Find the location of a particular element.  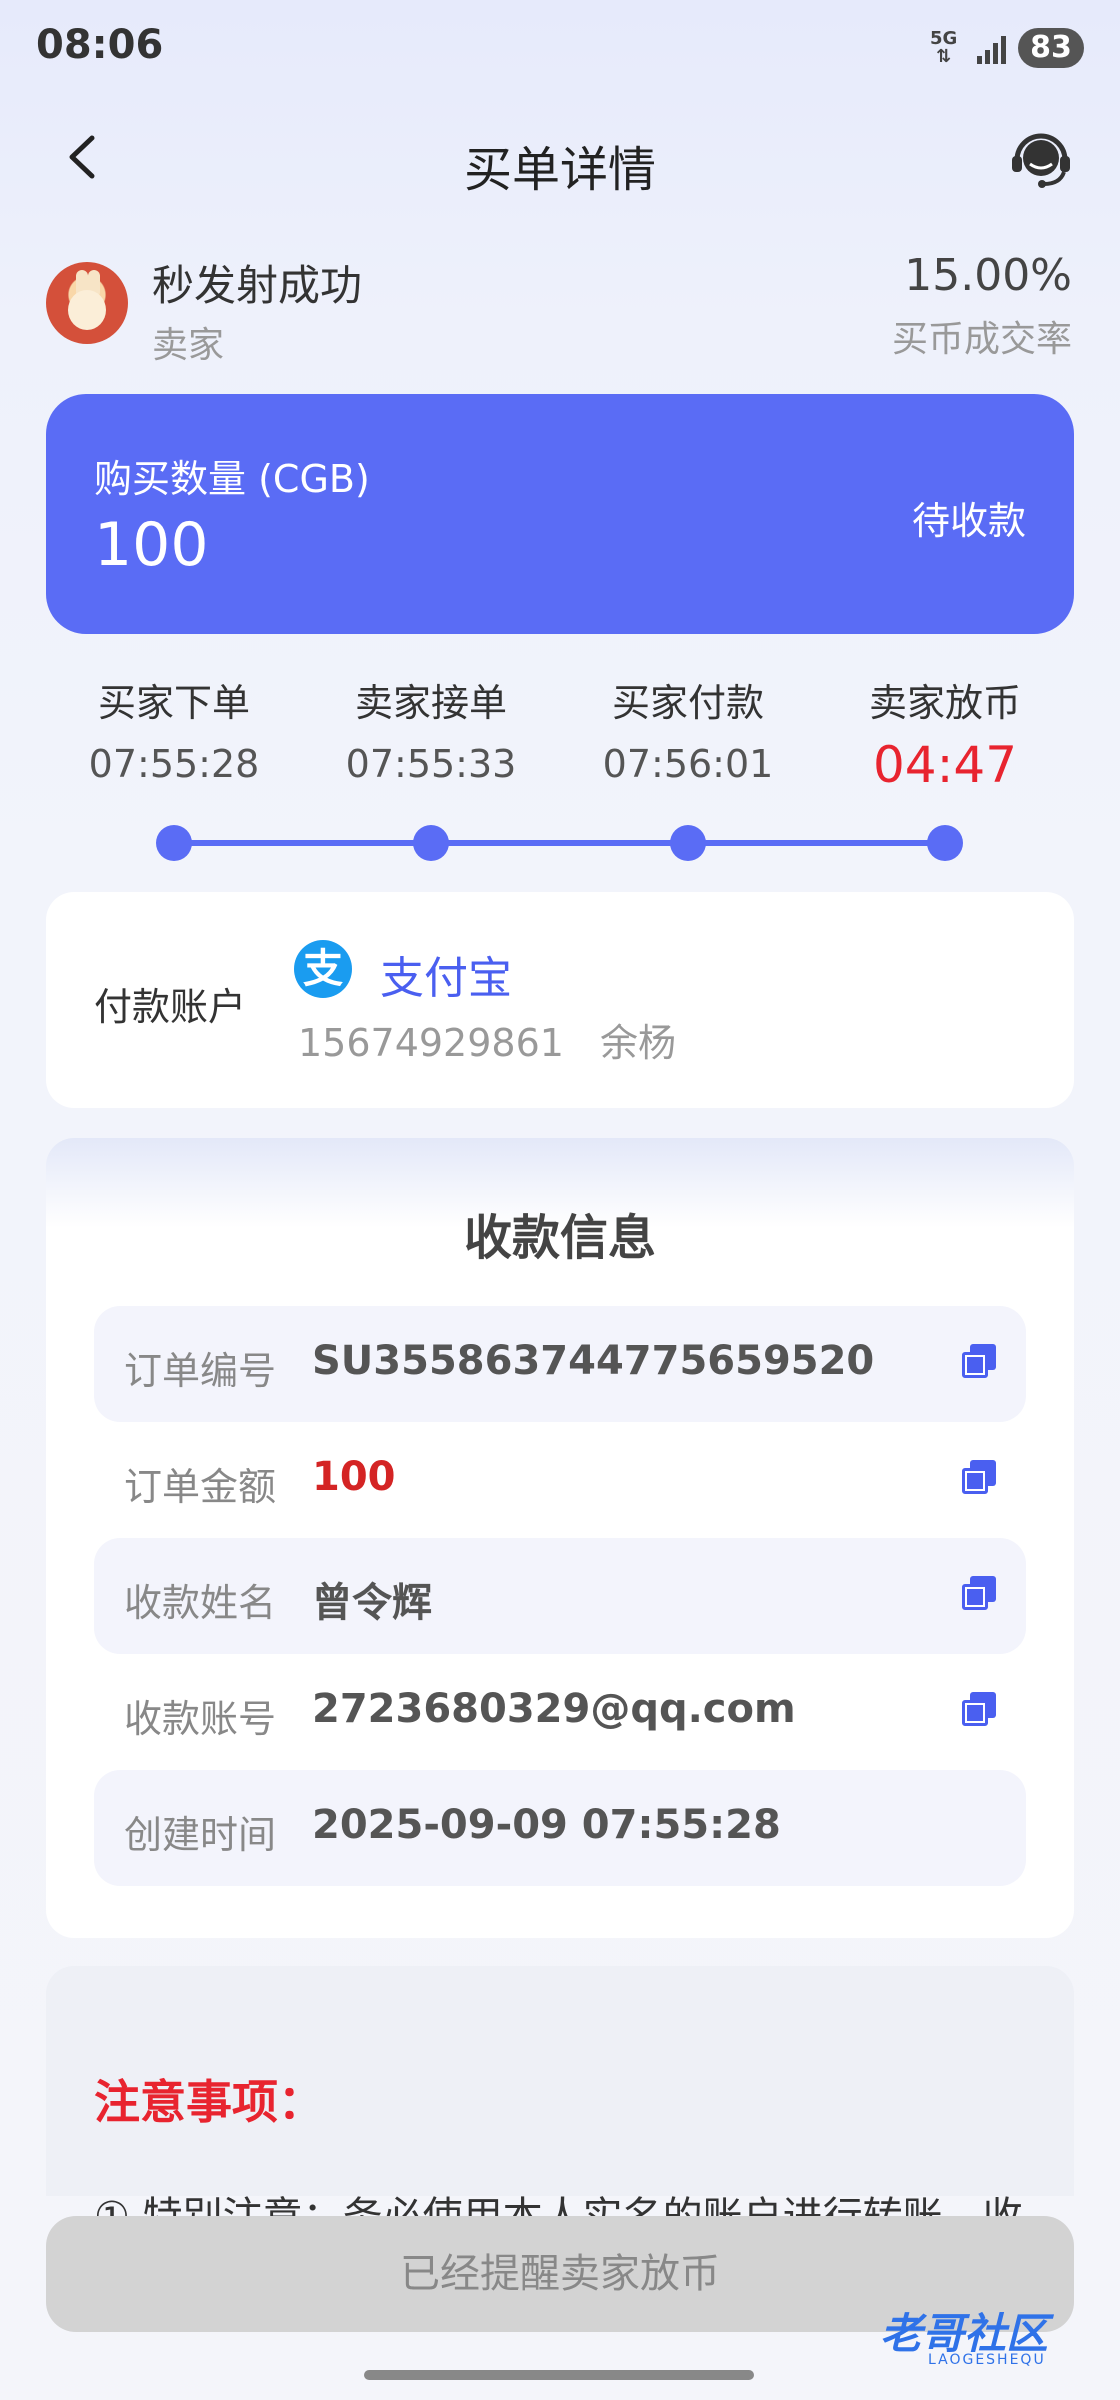

payment-account-holder: 余杨 is located at coordinates (637, 1043).